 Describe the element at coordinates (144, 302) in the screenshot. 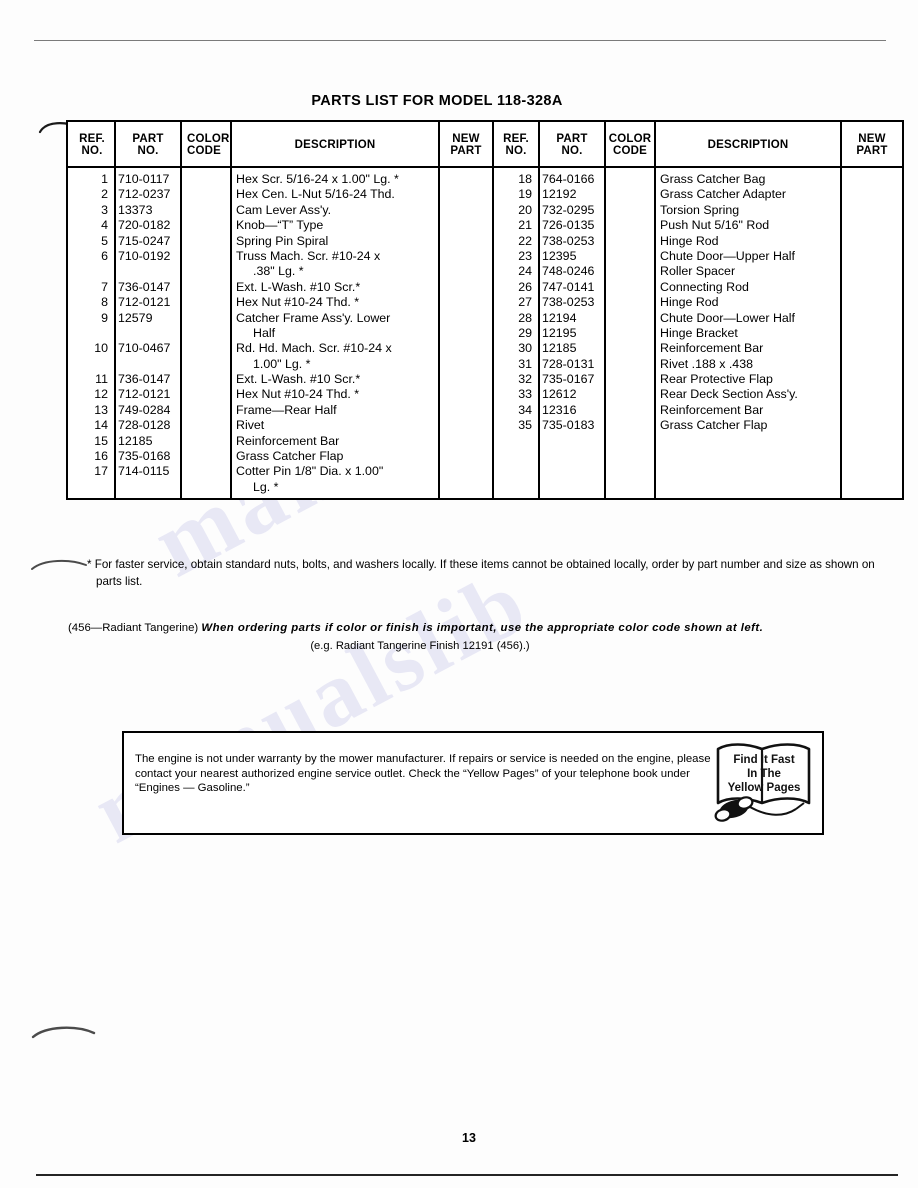

I see `table-cell: 712-0121` at that location.